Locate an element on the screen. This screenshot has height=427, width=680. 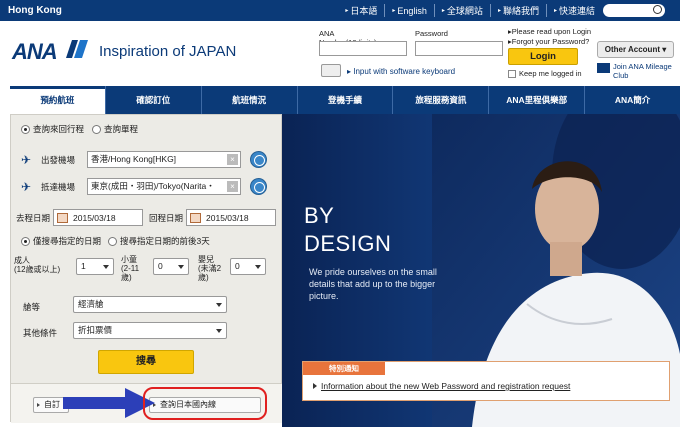
one-way-radio is located at coordinates (97, 129).